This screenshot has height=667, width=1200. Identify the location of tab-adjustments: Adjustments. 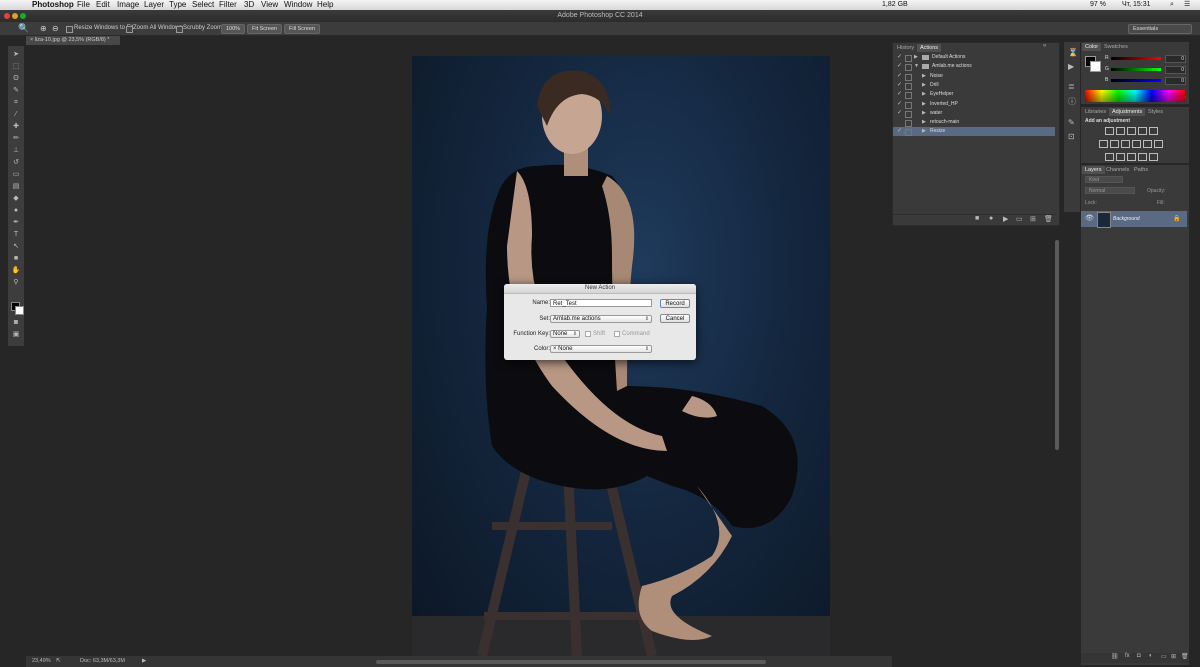
(1127, 112).